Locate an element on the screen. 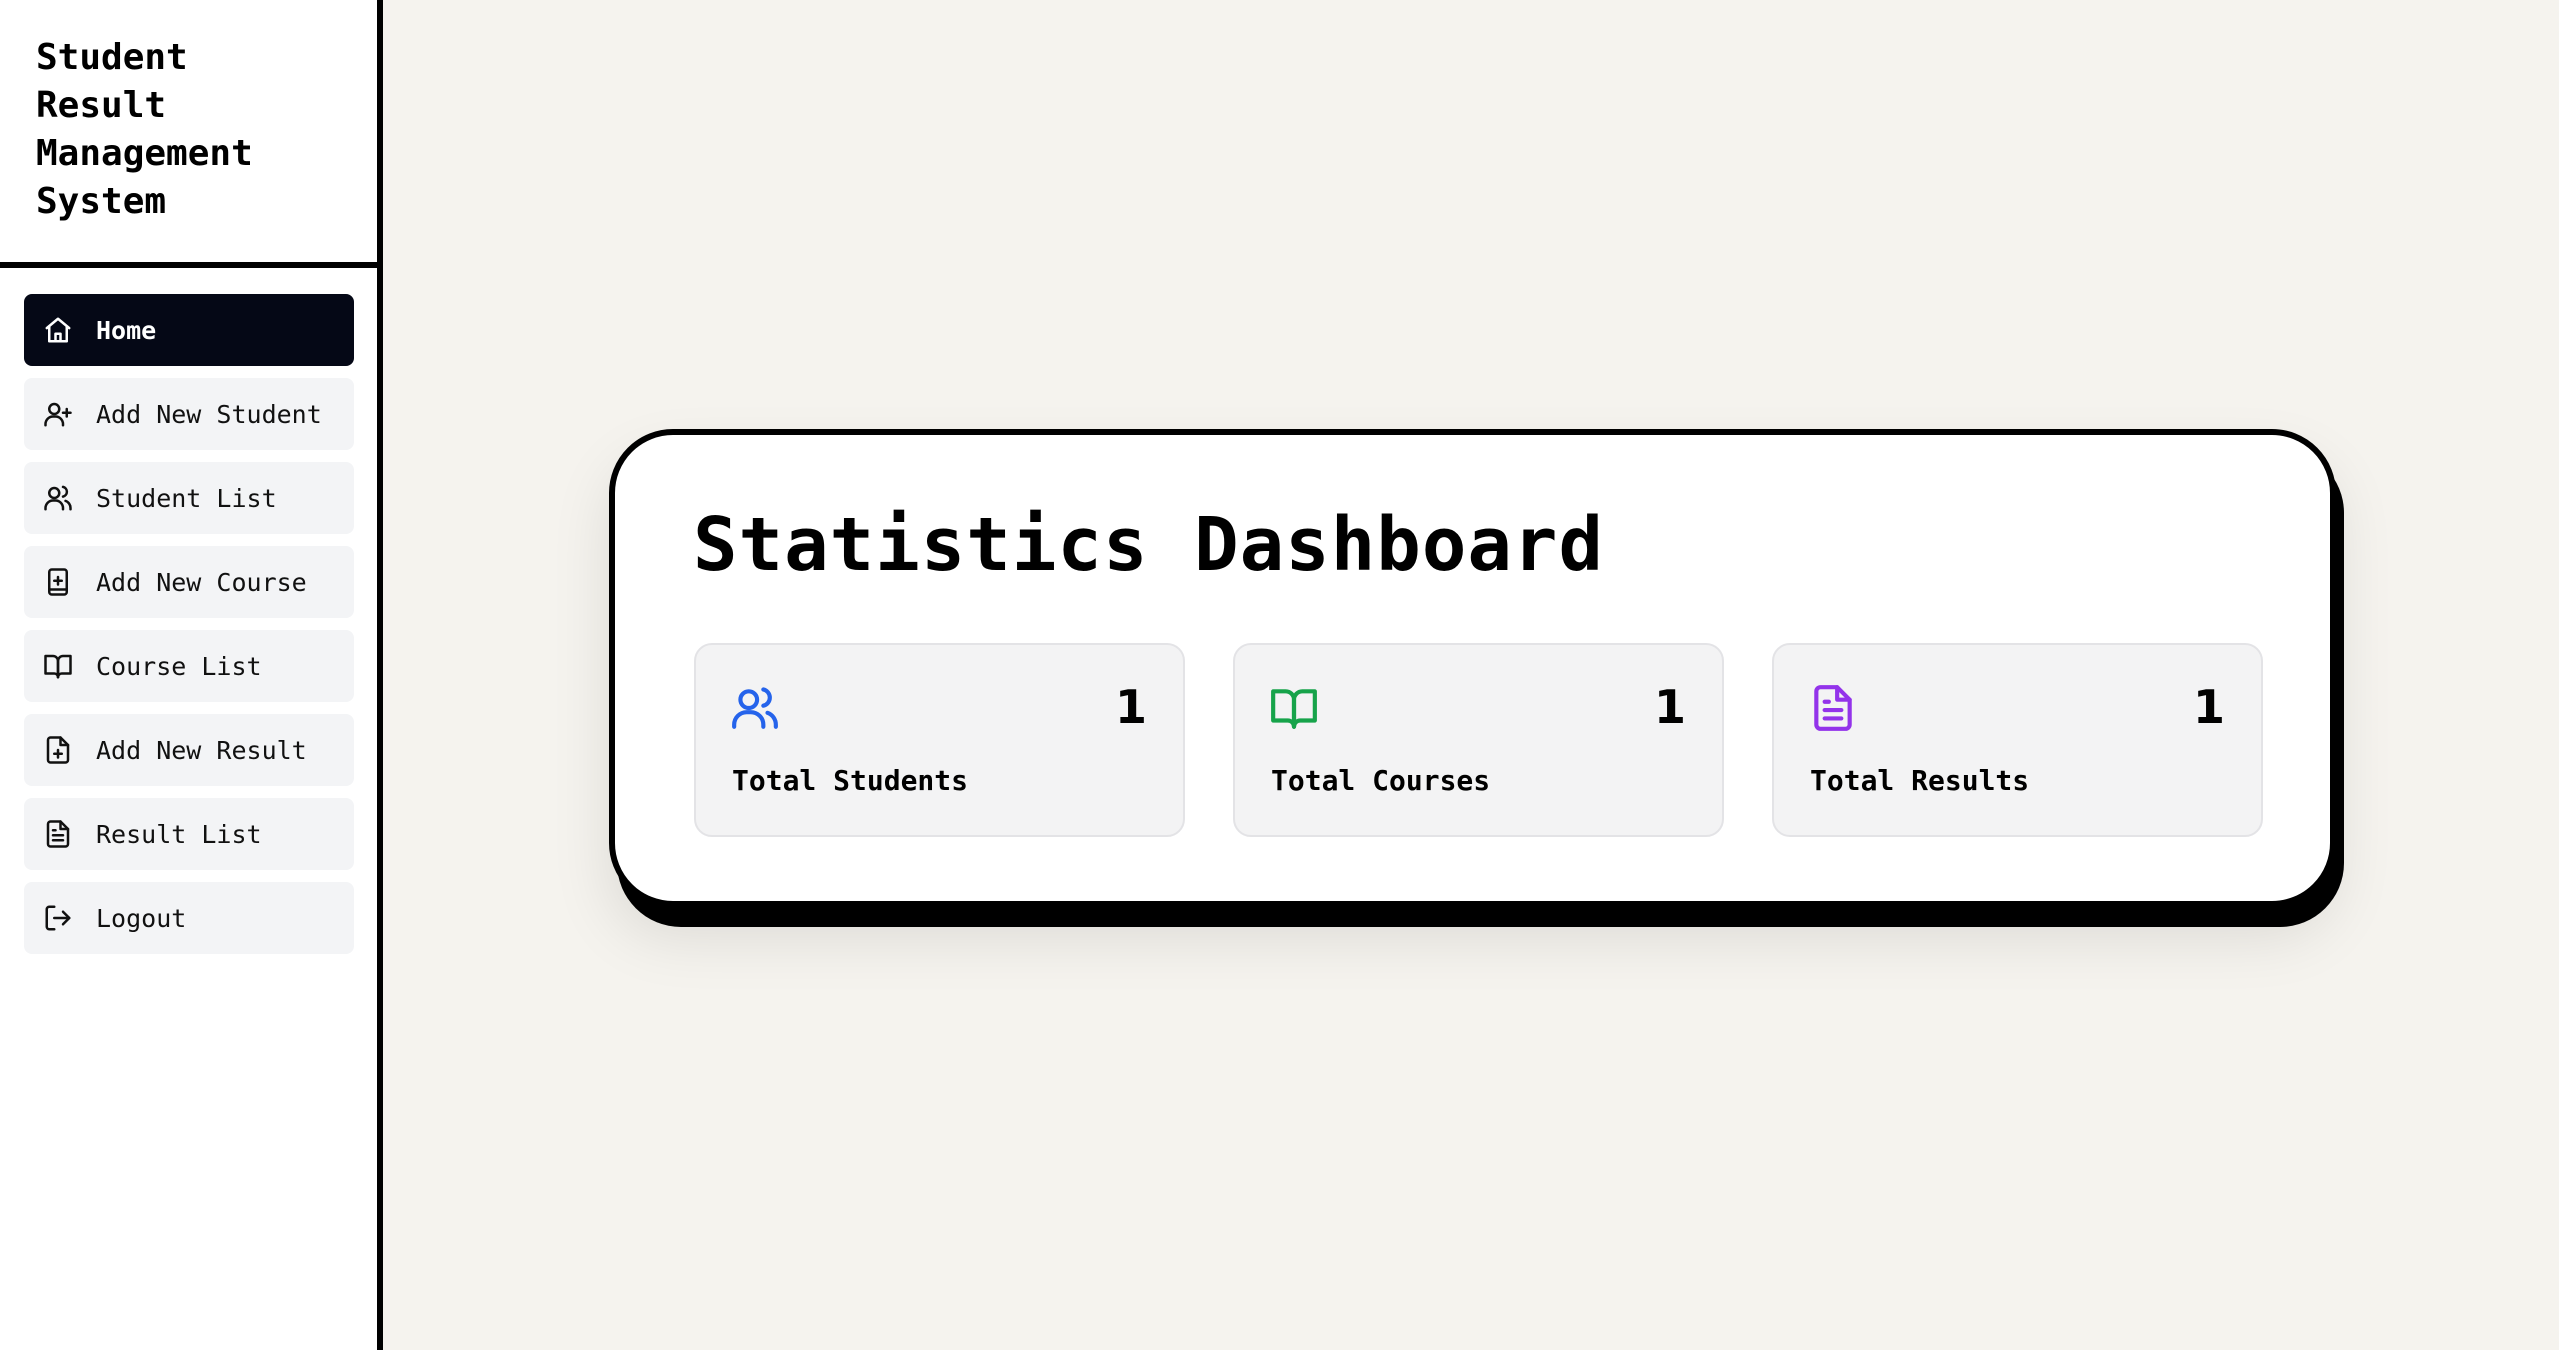  stat-label: Total Students is located at coordinates (850, 780).